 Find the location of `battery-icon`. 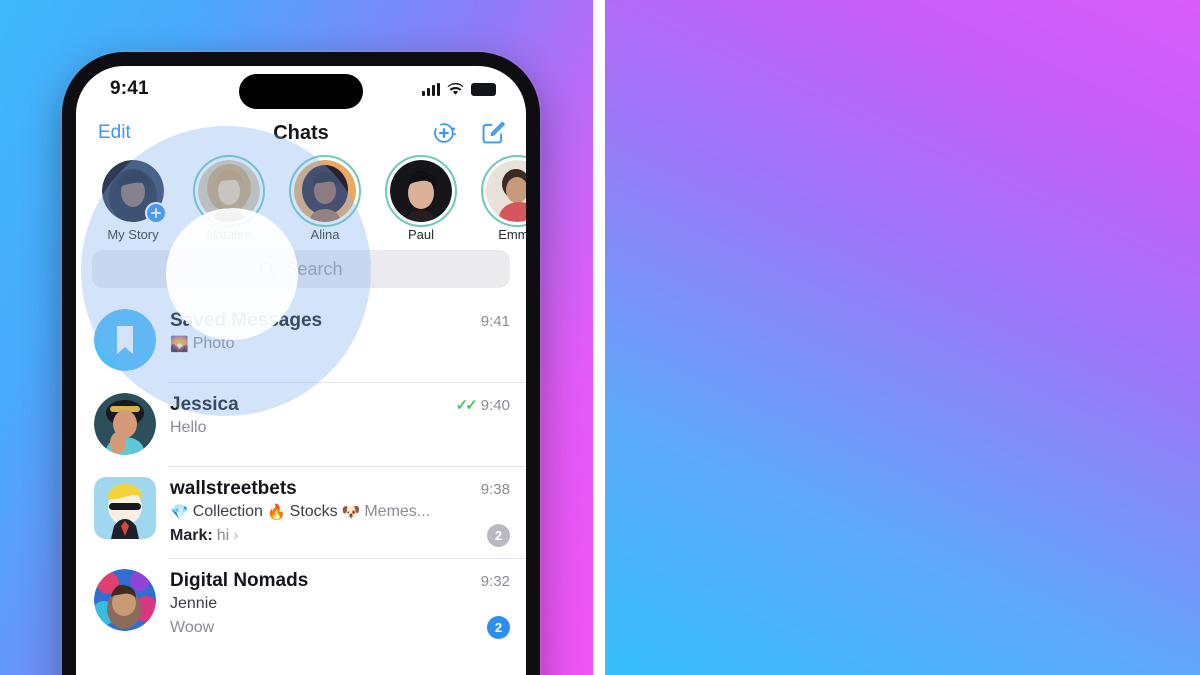

battery-icon is located at coordinates (483, 89).